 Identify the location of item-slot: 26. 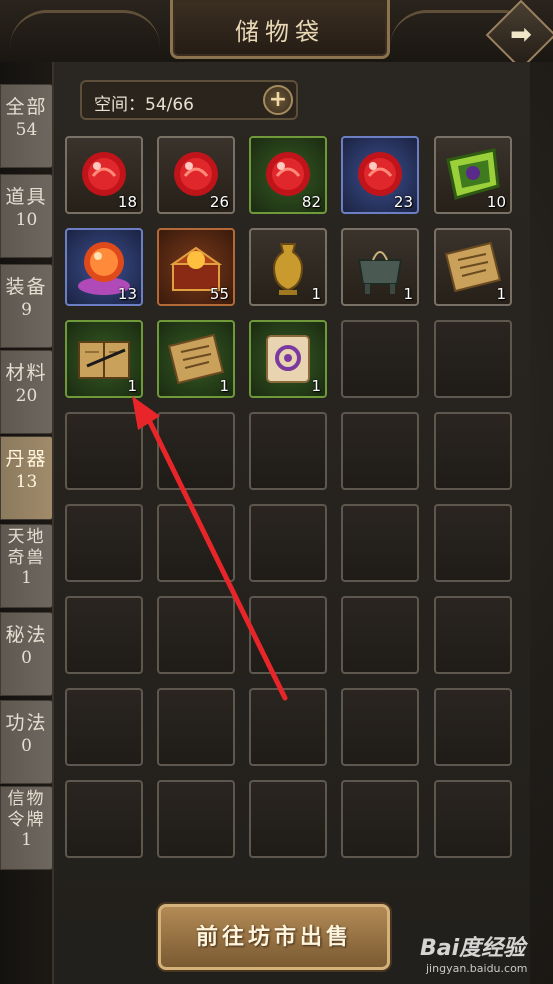
(196, 175).